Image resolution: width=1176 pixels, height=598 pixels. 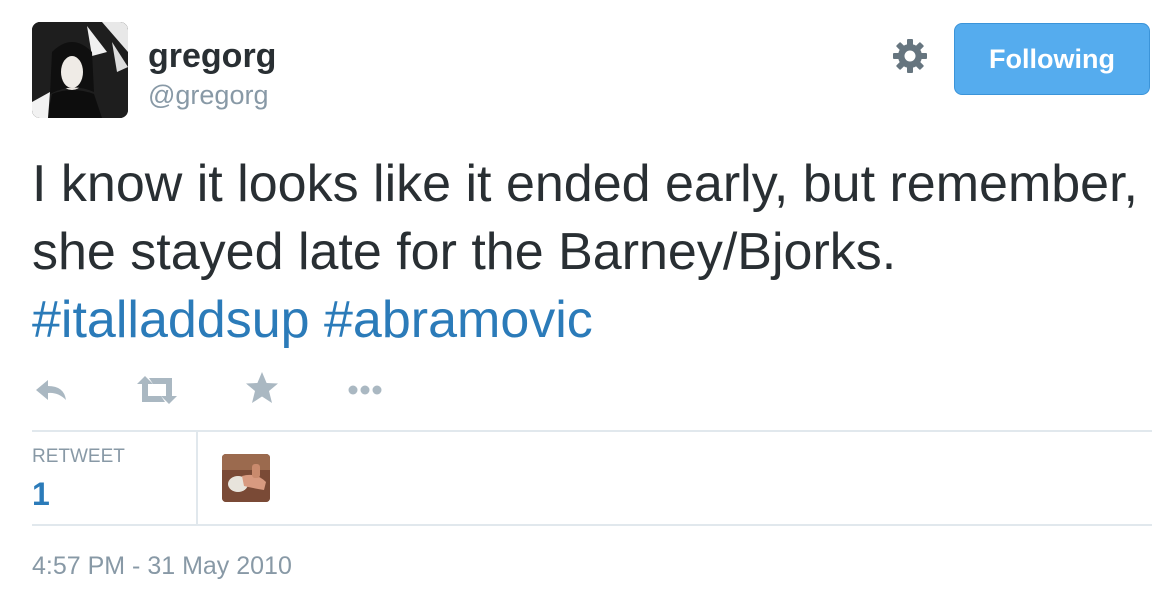 I want to click on stats-divider, so click(x=197, y=478).